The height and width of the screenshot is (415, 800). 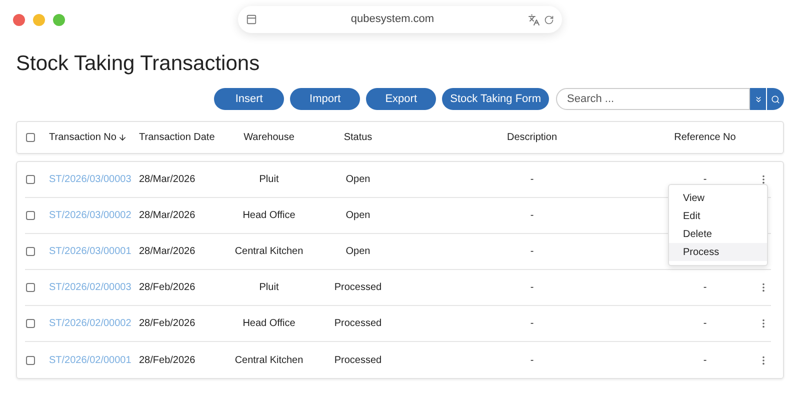 What do you see at coordinates (718, 198) in the screenshot?
I see `menu-item: View` at bounding box center [718, 198].